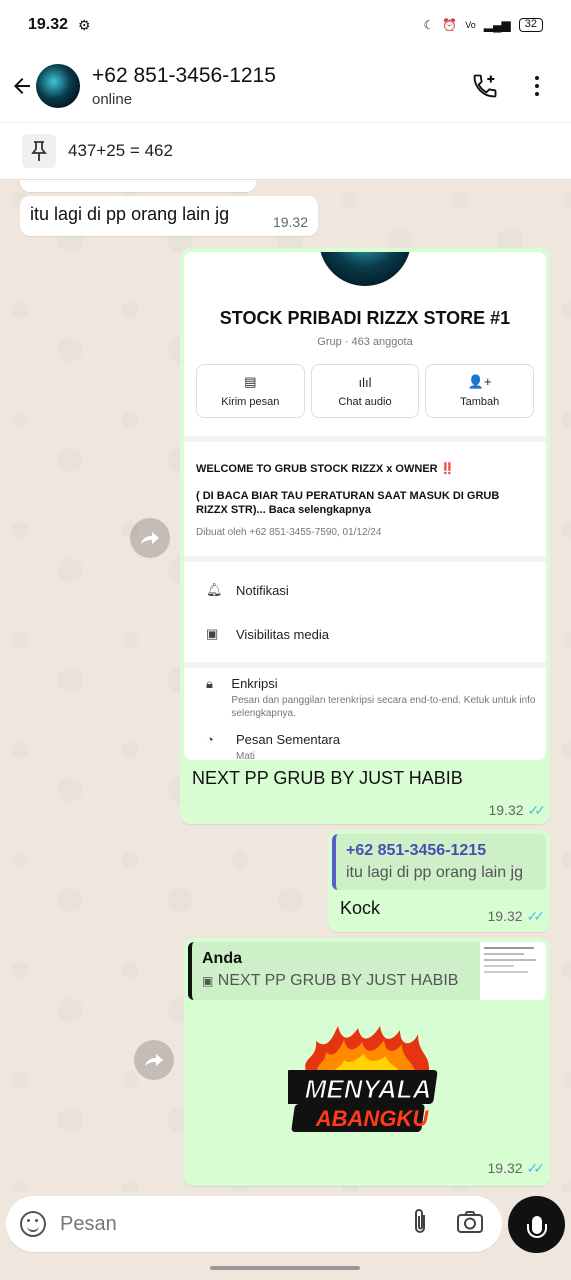 The height and width of the screenshot is (1280, 571). I want to click on sticker-line1: MENYALA, so click(368, 1089).